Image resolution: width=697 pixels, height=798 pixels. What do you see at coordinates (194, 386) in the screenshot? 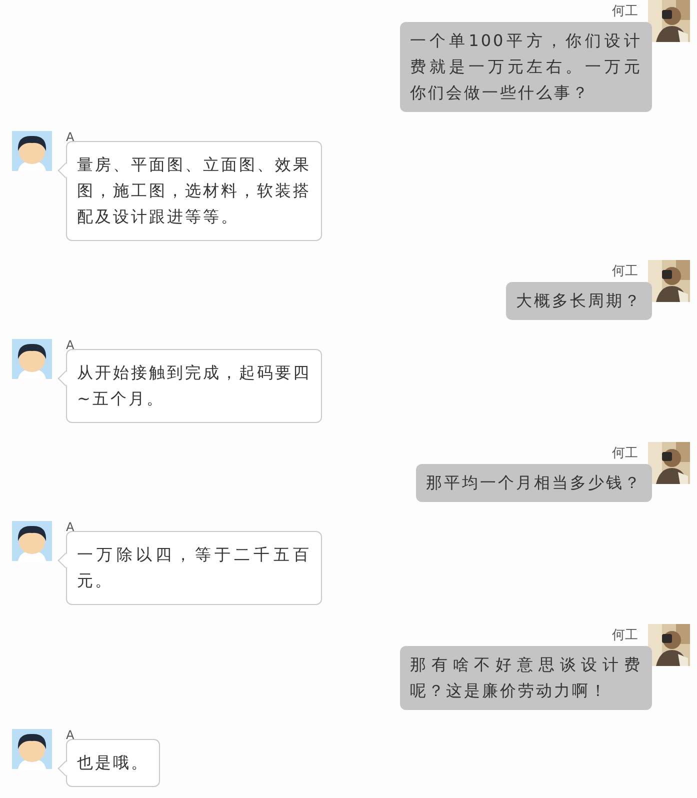
I see `message-bubble: 从开始接触到完成，起码要四~五个月。` at bounding box center [194, 386].